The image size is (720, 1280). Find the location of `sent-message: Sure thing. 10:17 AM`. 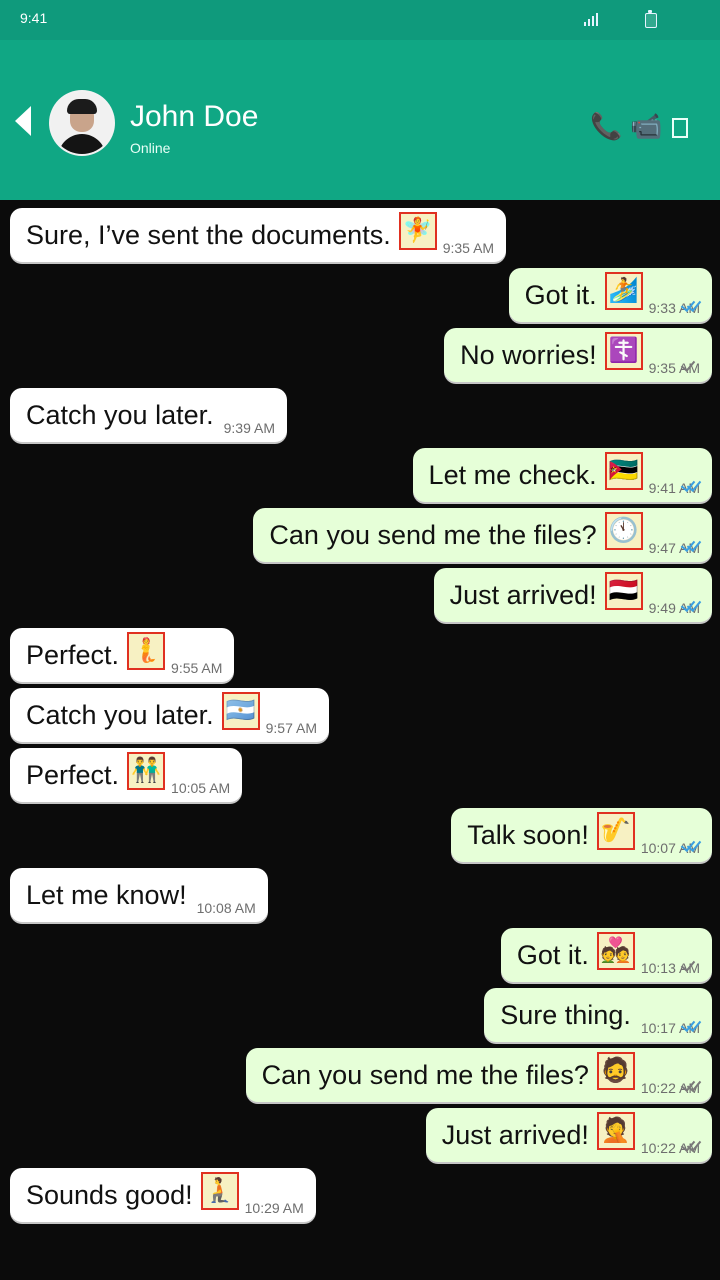

sent-message: Sure thing. 10:17 AM is located at coordinates (598, 1015).